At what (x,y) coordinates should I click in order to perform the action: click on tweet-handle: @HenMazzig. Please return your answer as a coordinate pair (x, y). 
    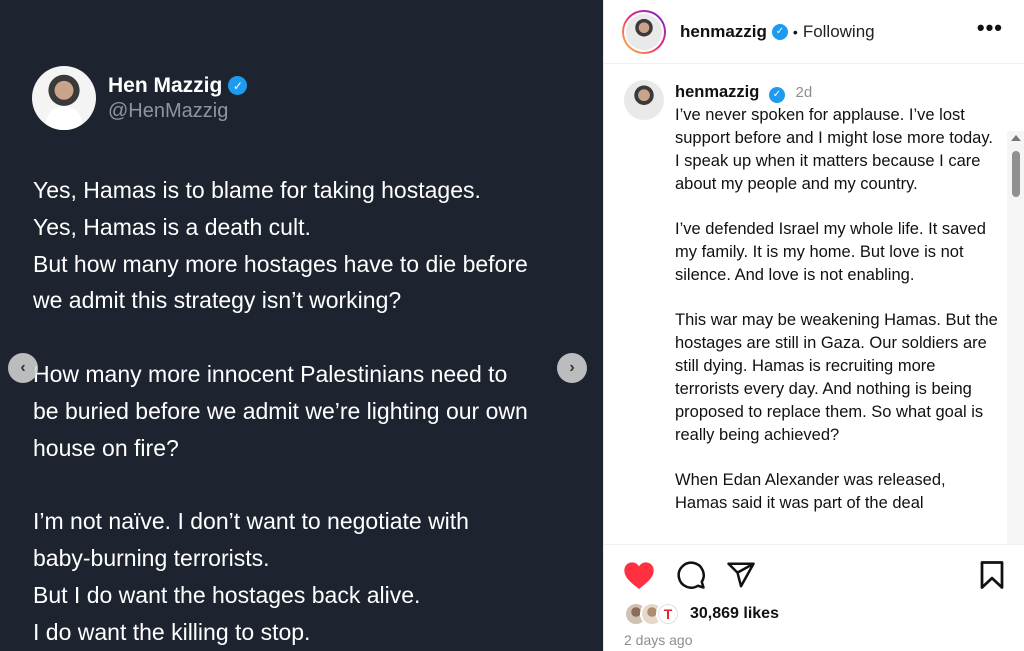
    Looking at the image, I should click on (168, 110).